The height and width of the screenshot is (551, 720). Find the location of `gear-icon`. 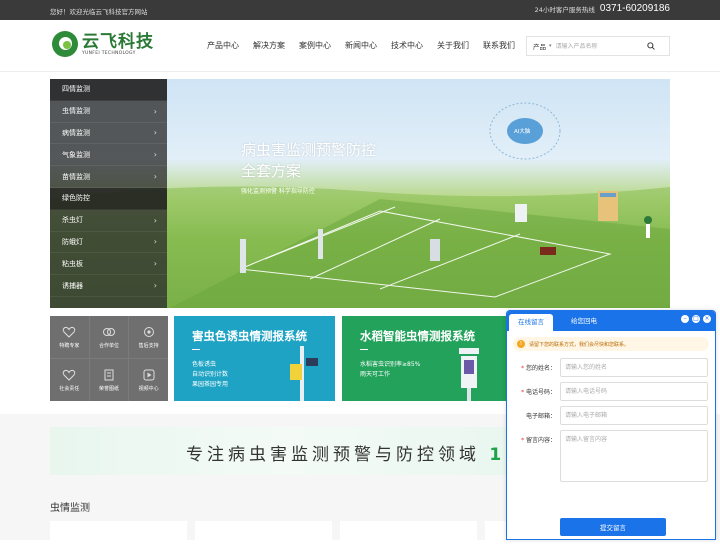

gear-icon is located at coordinates (148, 332).